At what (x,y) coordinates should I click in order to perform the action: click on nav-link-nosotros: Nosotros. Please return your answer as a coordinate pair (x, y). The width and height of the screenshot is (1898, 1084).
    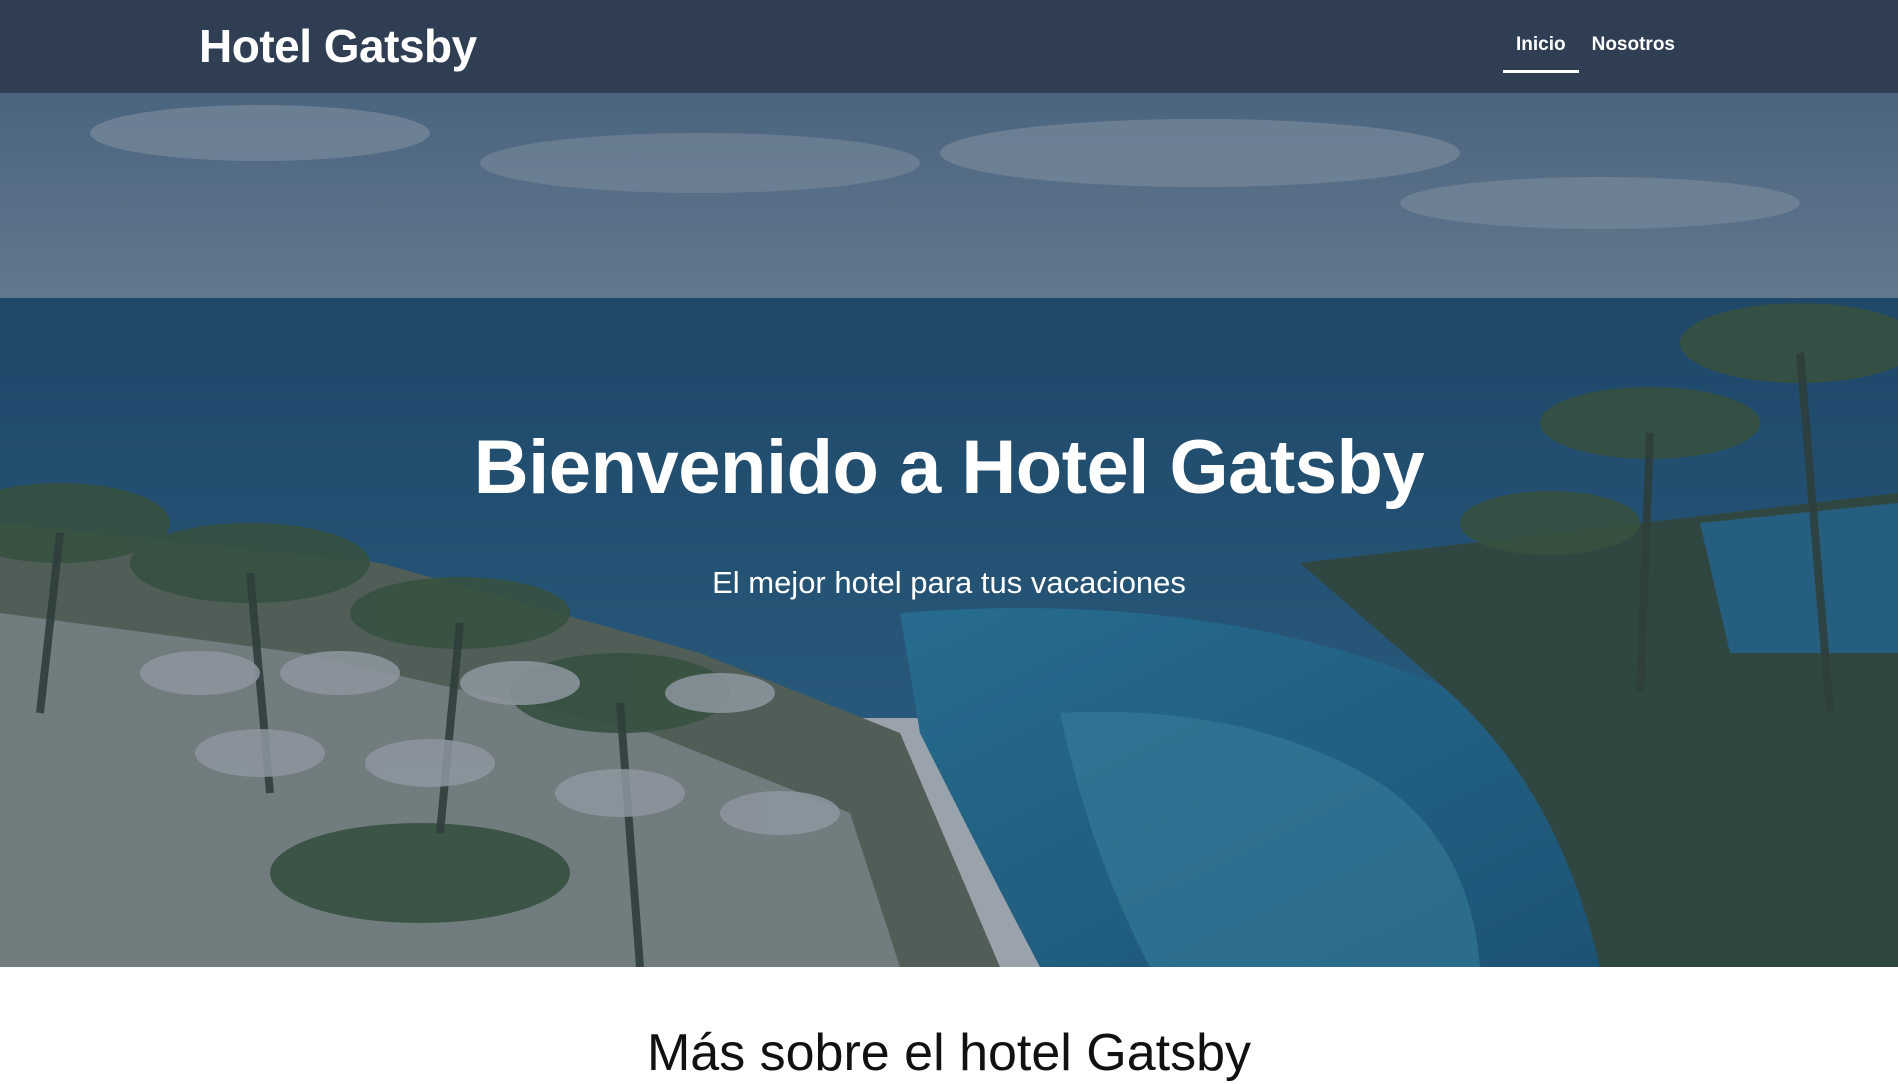
    Looking at the image, I should click on (1633, 49).